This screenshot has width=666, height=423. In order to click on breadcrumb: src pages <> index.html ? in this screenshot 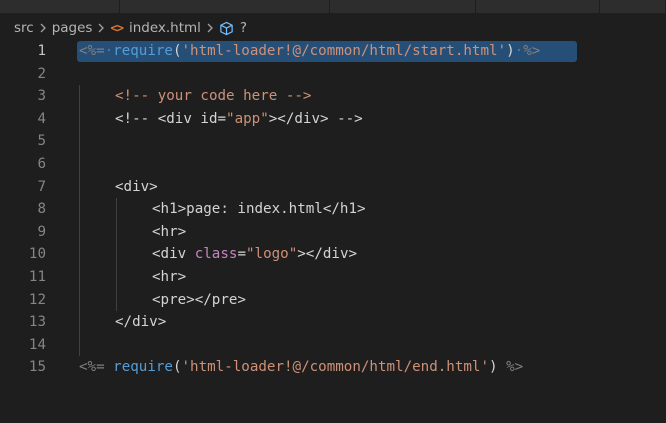, I will do `click(333, 28)`.